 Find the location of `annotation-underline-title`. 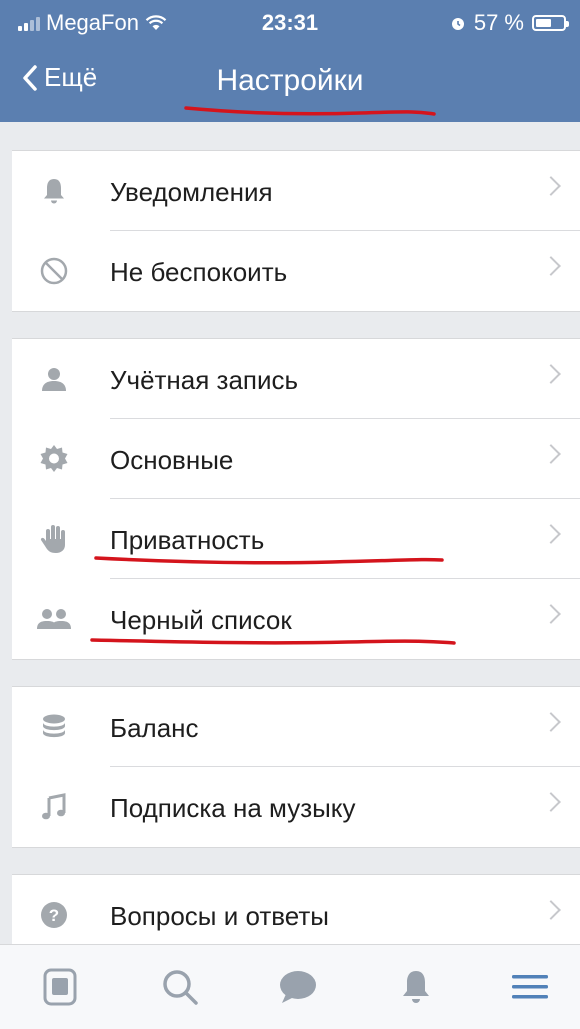

annotation-underline-title is located at coordinates (310, 111).